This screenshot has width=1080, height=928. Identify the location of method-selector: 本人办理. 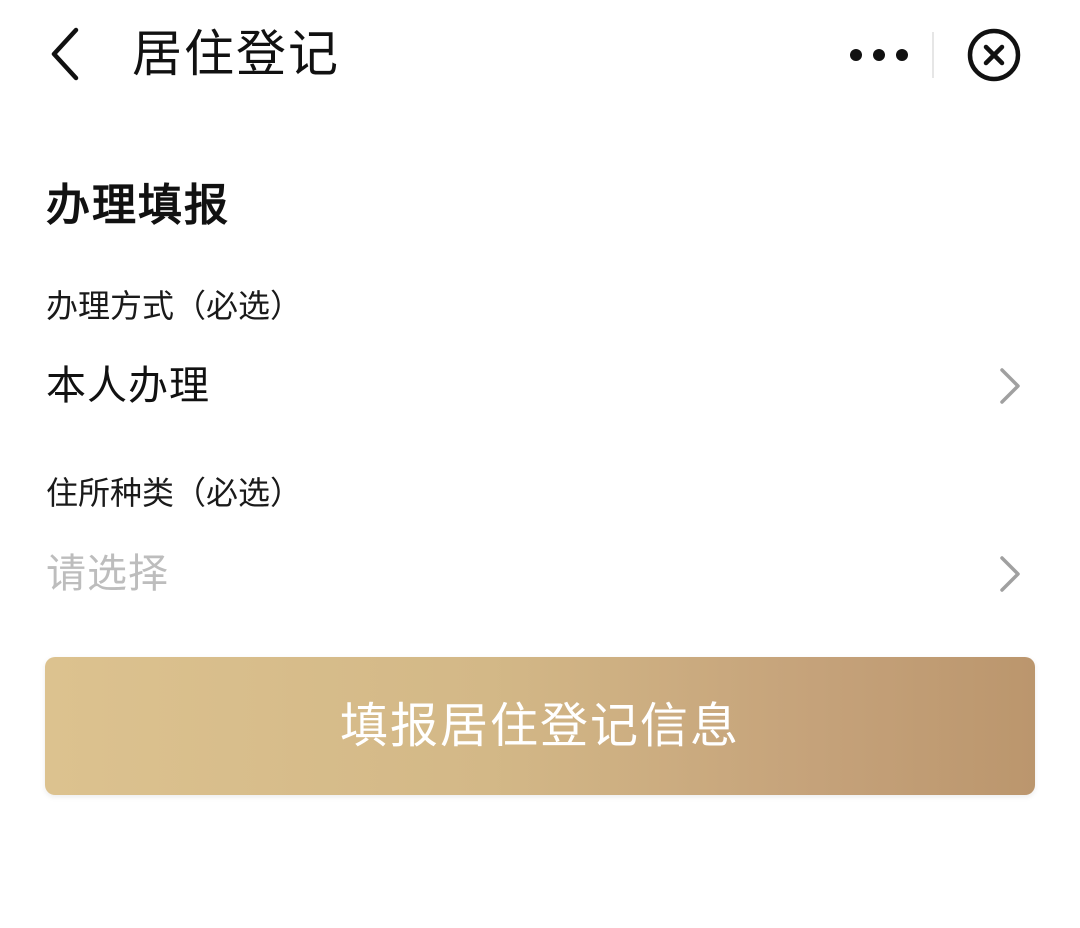
(541, 386).